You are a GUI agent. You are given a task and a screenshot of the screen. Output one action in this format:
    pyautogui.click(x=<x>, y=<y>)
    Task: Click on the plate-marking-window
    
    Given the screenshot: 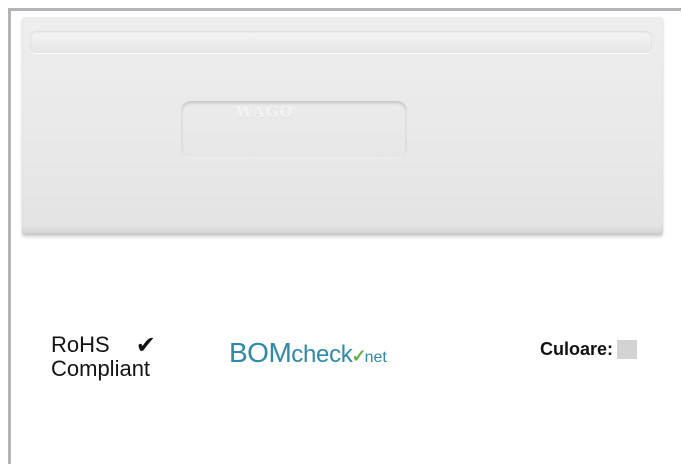 What is the action you would take?
    pyautogui.click(x=294, y=130)
    